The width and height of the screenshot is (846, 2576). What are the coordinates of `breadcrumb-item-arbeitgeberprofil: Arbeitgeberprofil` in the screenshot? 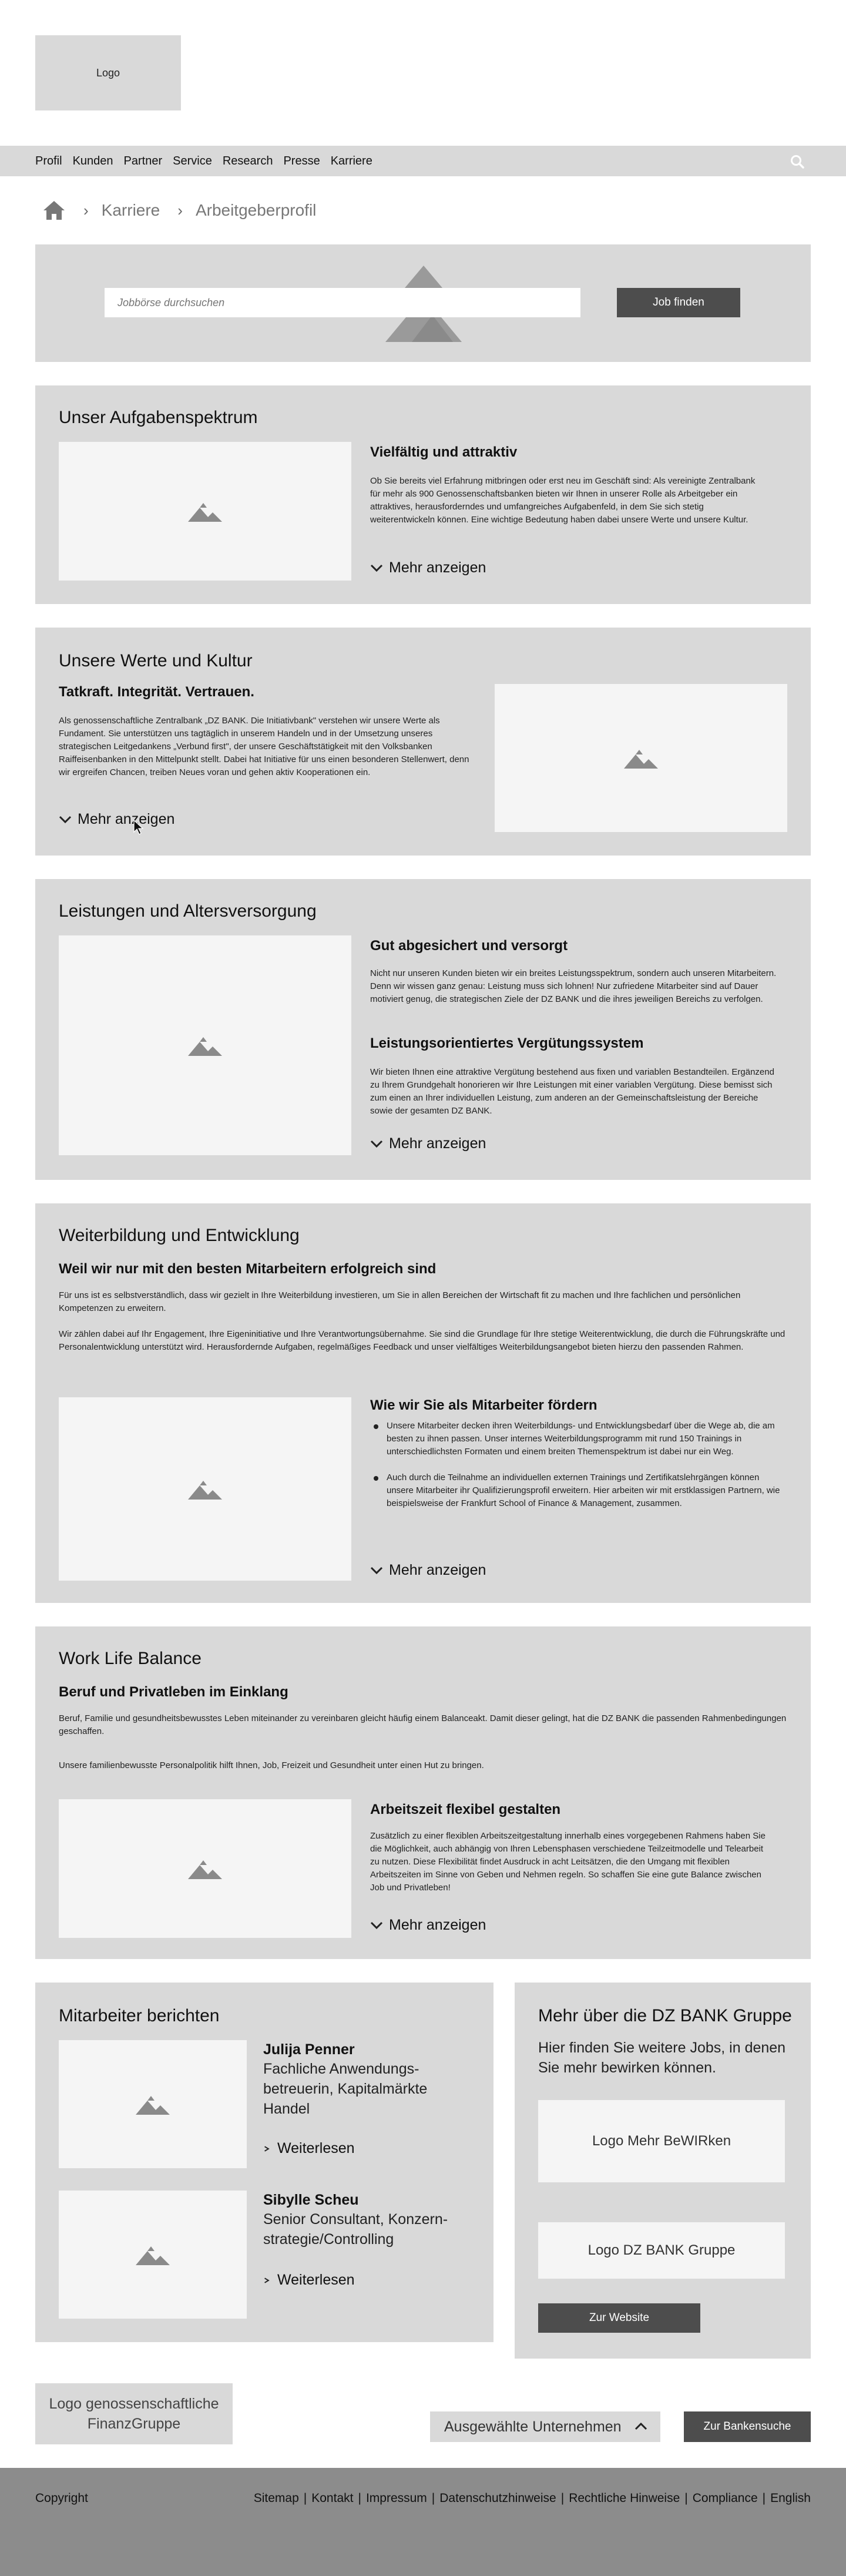 It's located at (256, 210).